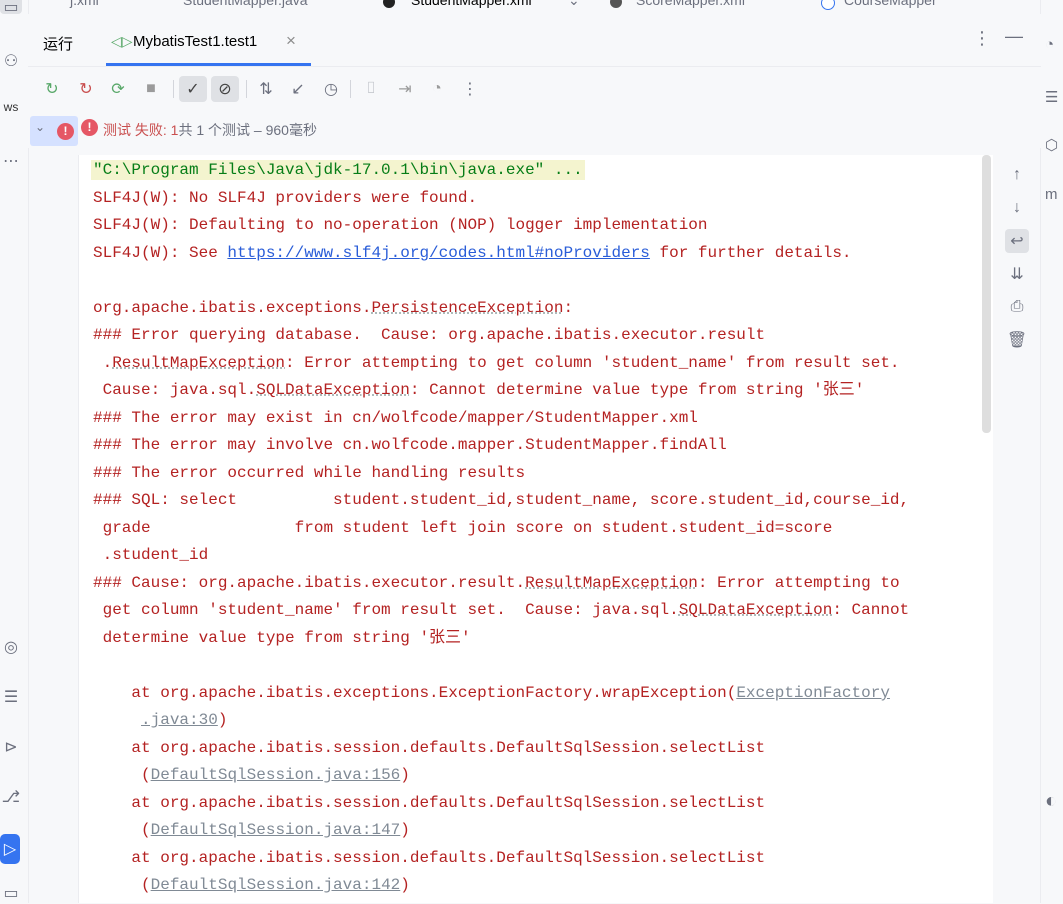 The width and height of the screenshot is (1063, 904). I want to click on rerun-icon: ↻, so click(52, 89).